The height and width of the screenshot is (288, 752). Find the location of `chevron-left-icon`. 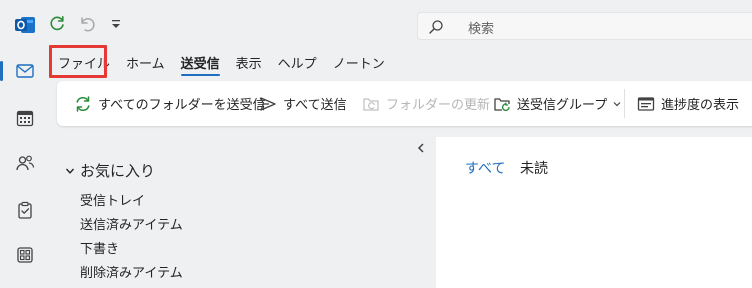

chevron-left-icon is located at coordinates (421, 148).